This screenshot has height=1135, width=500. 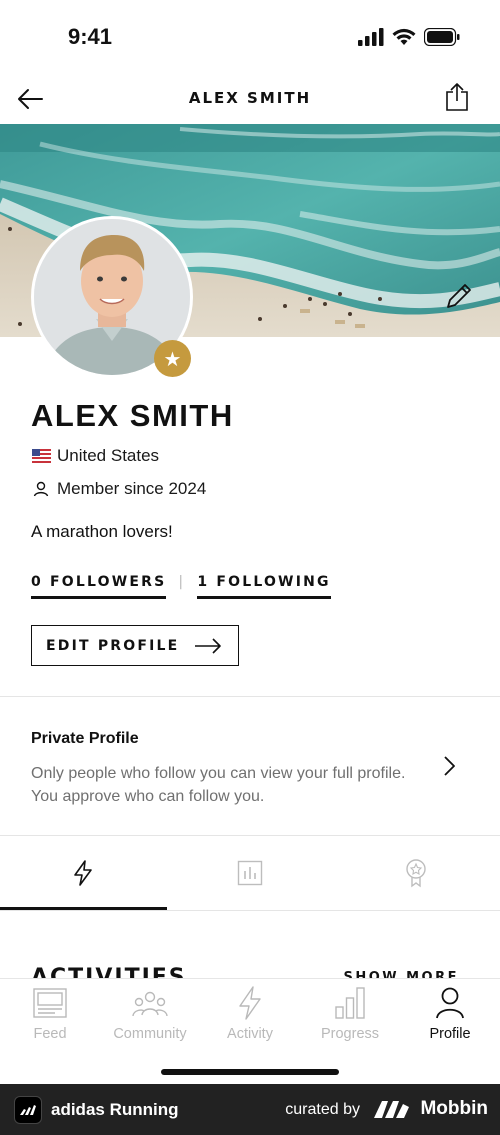 What do you see at coordinates (250, 1034) in the screenshot?
I see `nav-activity-label: Activity` at bounding box center [250, 1034].